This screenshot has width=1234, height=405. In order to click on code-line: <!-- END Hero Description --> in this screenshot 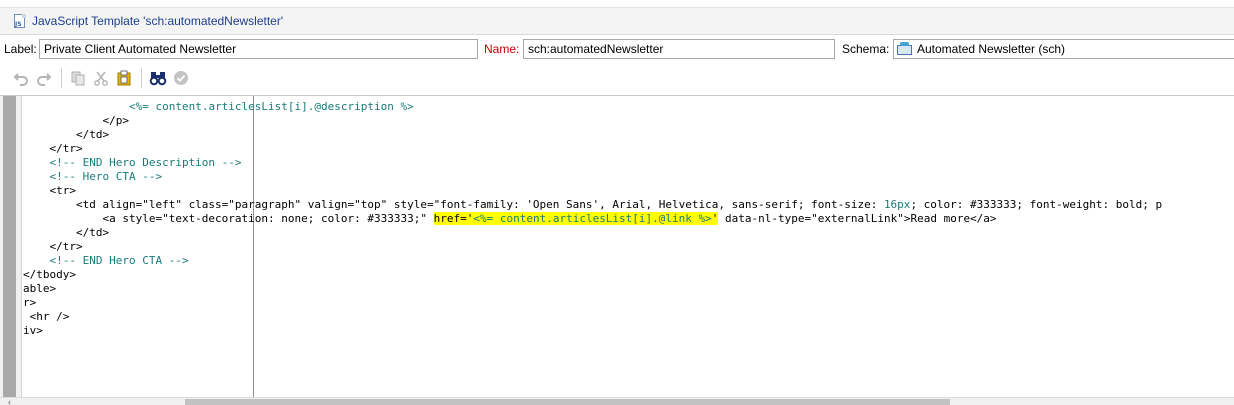, I will do `click(628, 163)`.